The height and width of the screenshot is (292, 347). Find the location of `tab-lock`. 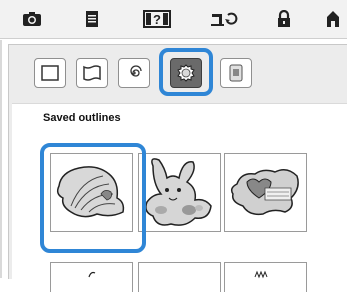

tab-lock is located at coordinates (284, 19).